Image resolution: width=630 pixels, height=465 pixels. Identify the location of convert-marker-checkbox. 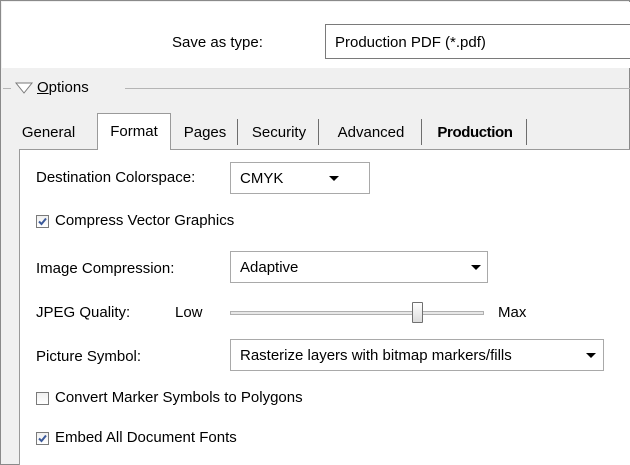
(42, 398).